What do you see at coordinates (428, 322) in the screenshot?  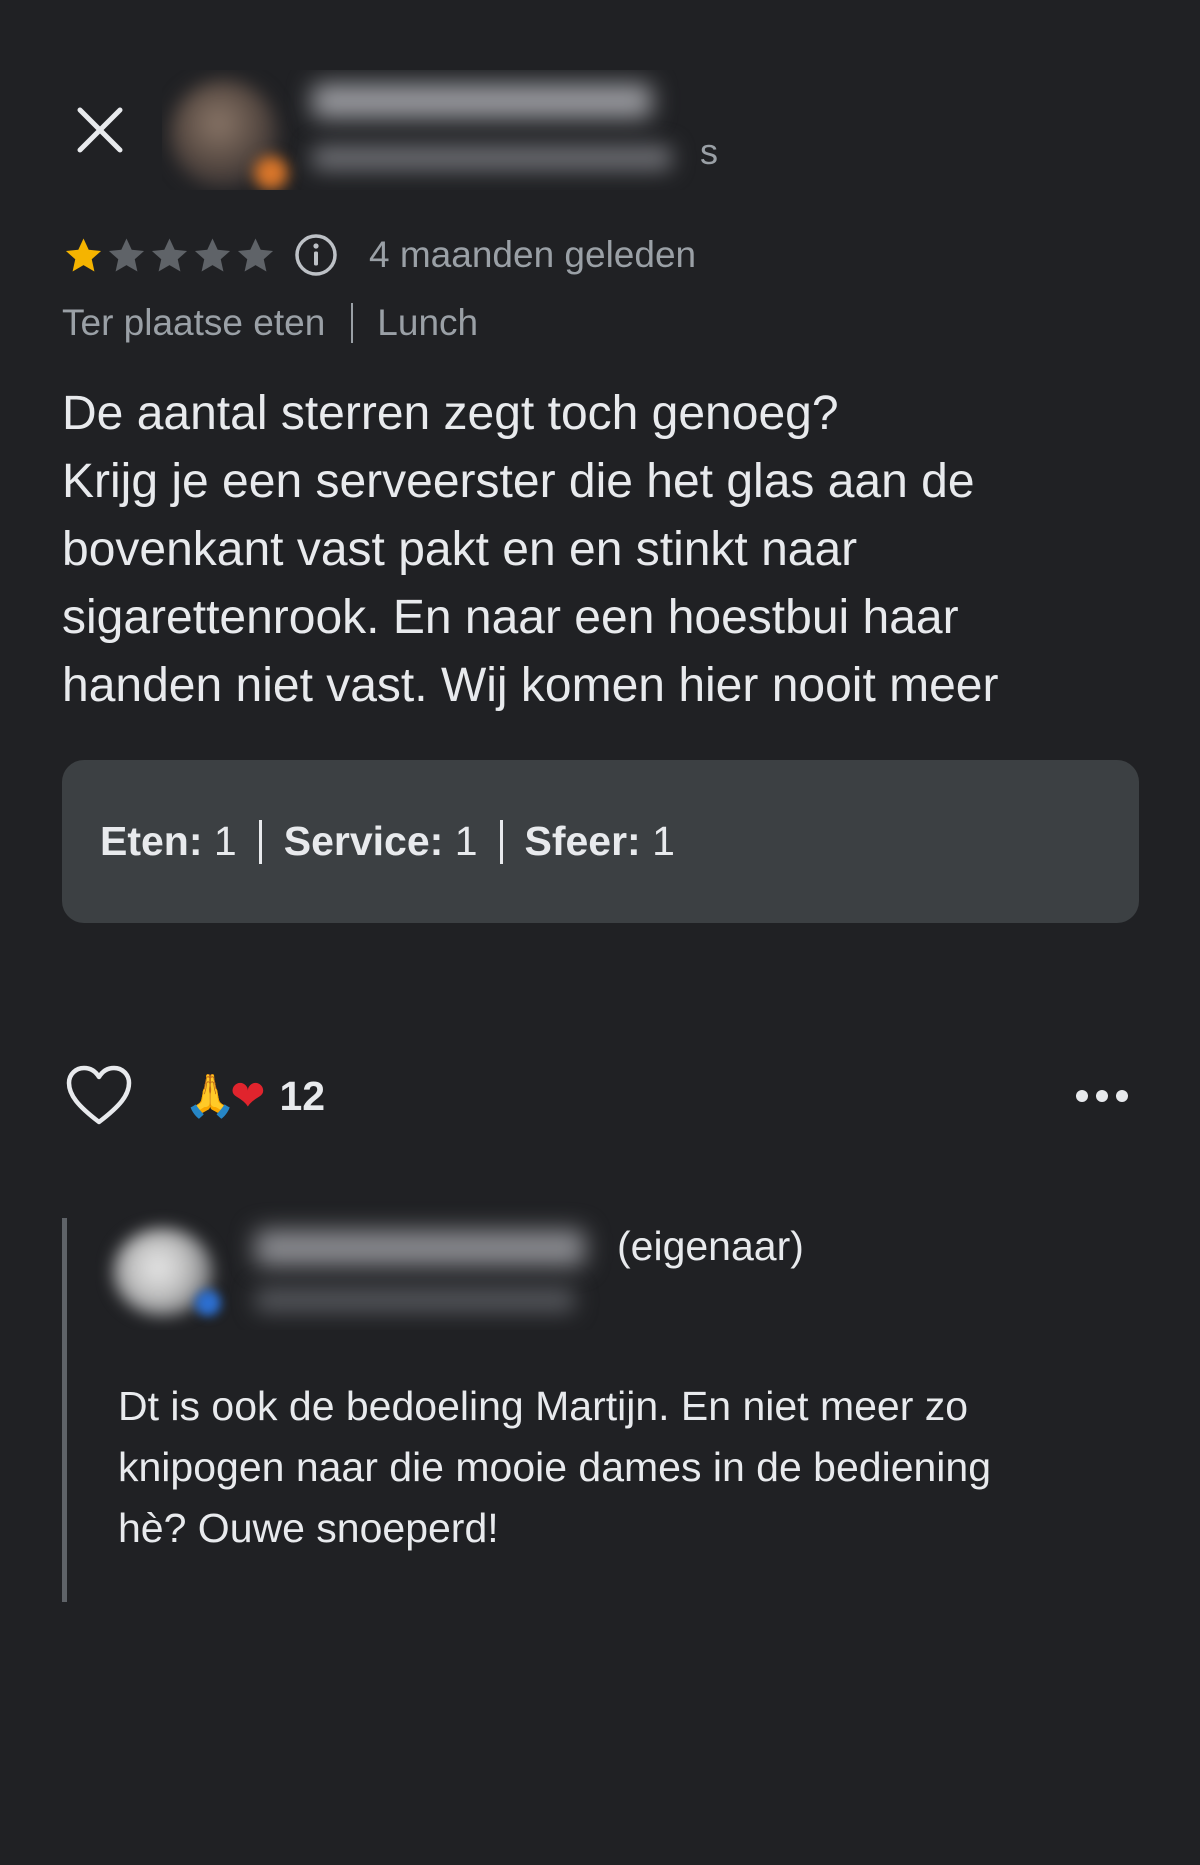 I see `meal-type: Lunch` at bounding box center [428, 322].